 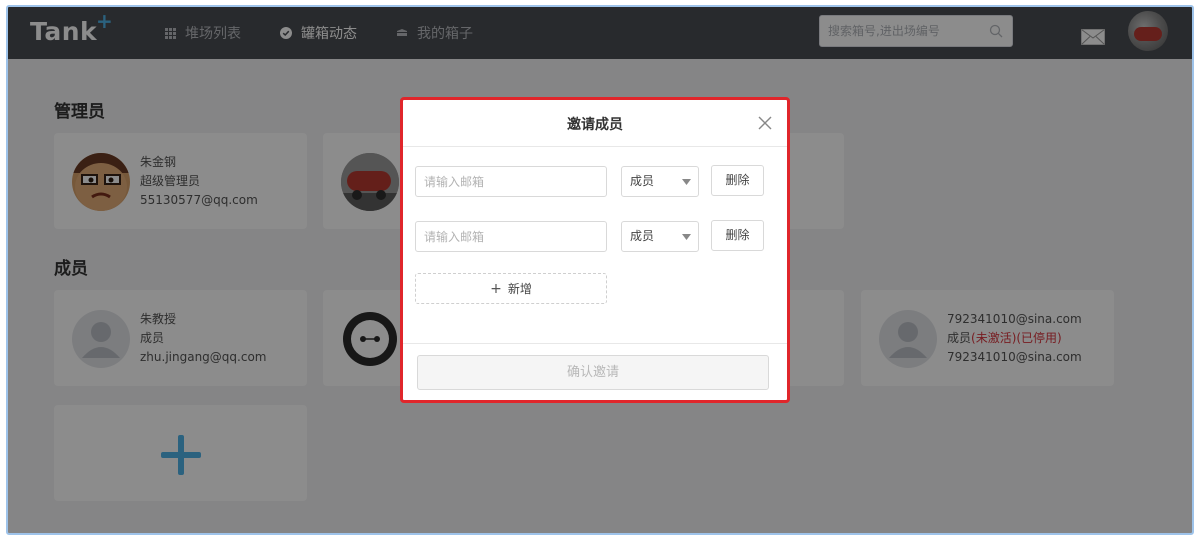 I want to click on confirm-invite-button: 确认邀请, so click(x=593, y=372).